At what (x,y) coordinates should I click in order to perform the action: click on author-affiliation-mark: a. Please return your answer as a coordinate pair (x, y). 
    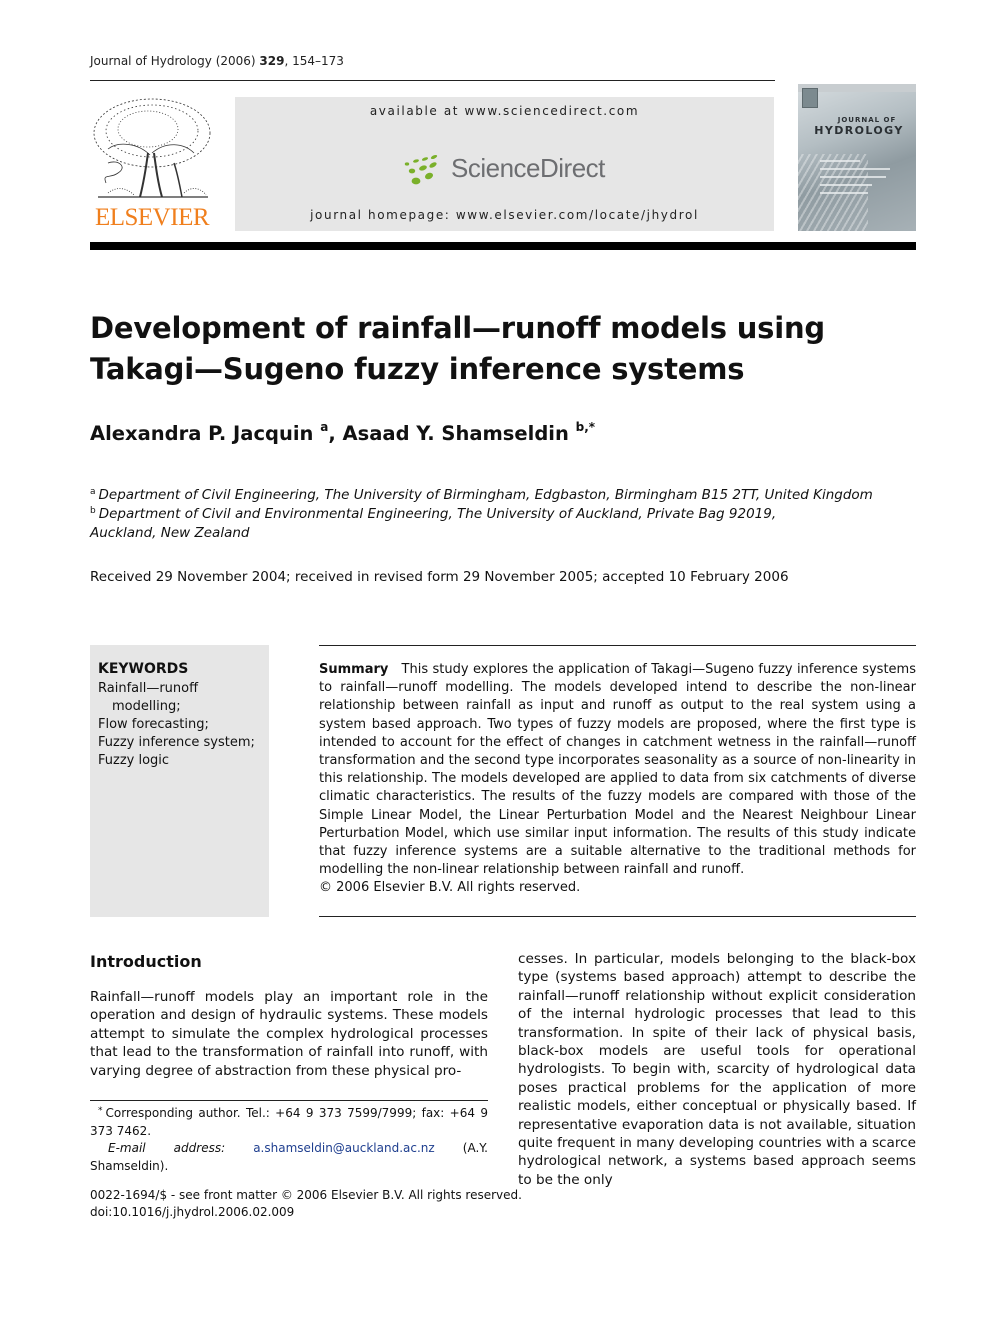
    Looking at the image, I should click on (324, 427).